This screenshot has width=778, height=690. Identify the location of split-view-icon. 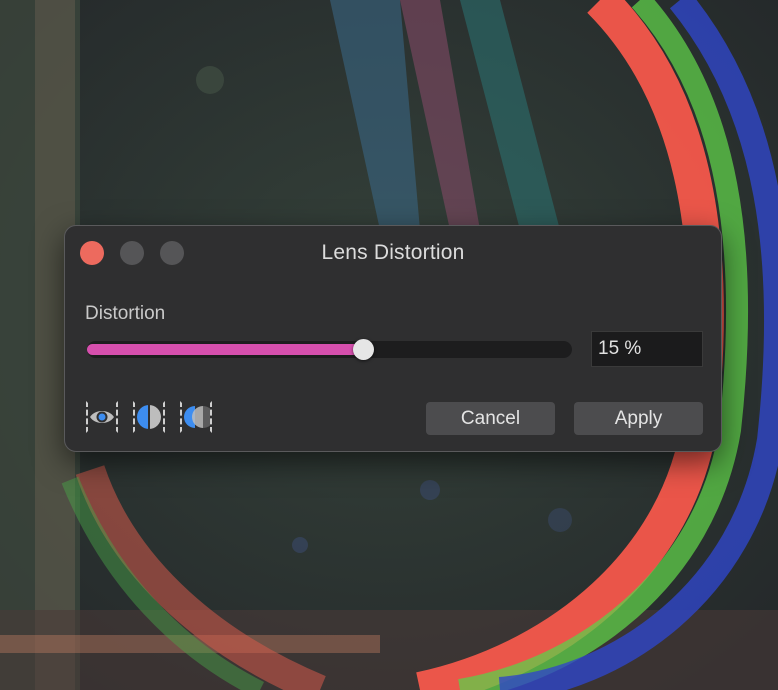
(149, 417).